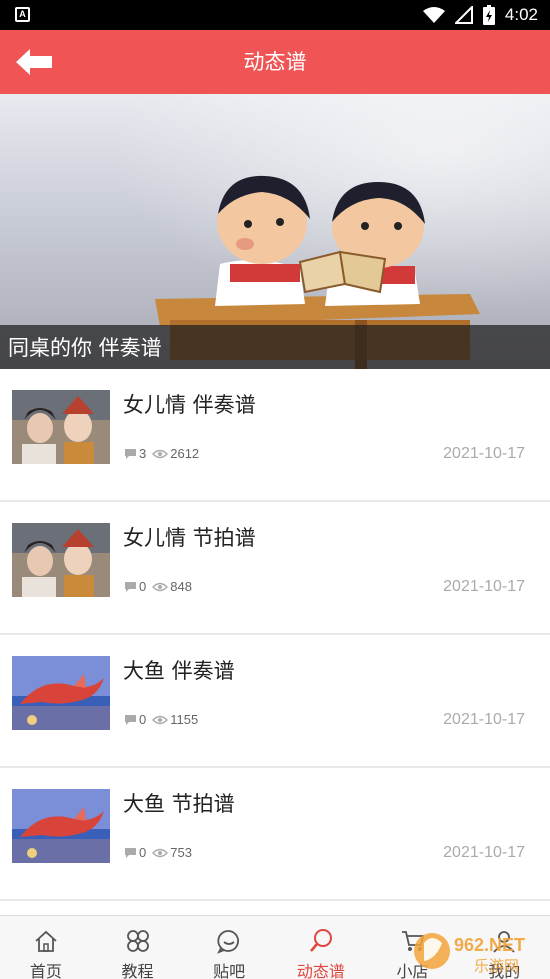 This screenshot has height=979, width=550. Describe the element at coordinates (189, 405) in the screenshot. I see `item-title: 女儿情 伴奏谱` at that location.